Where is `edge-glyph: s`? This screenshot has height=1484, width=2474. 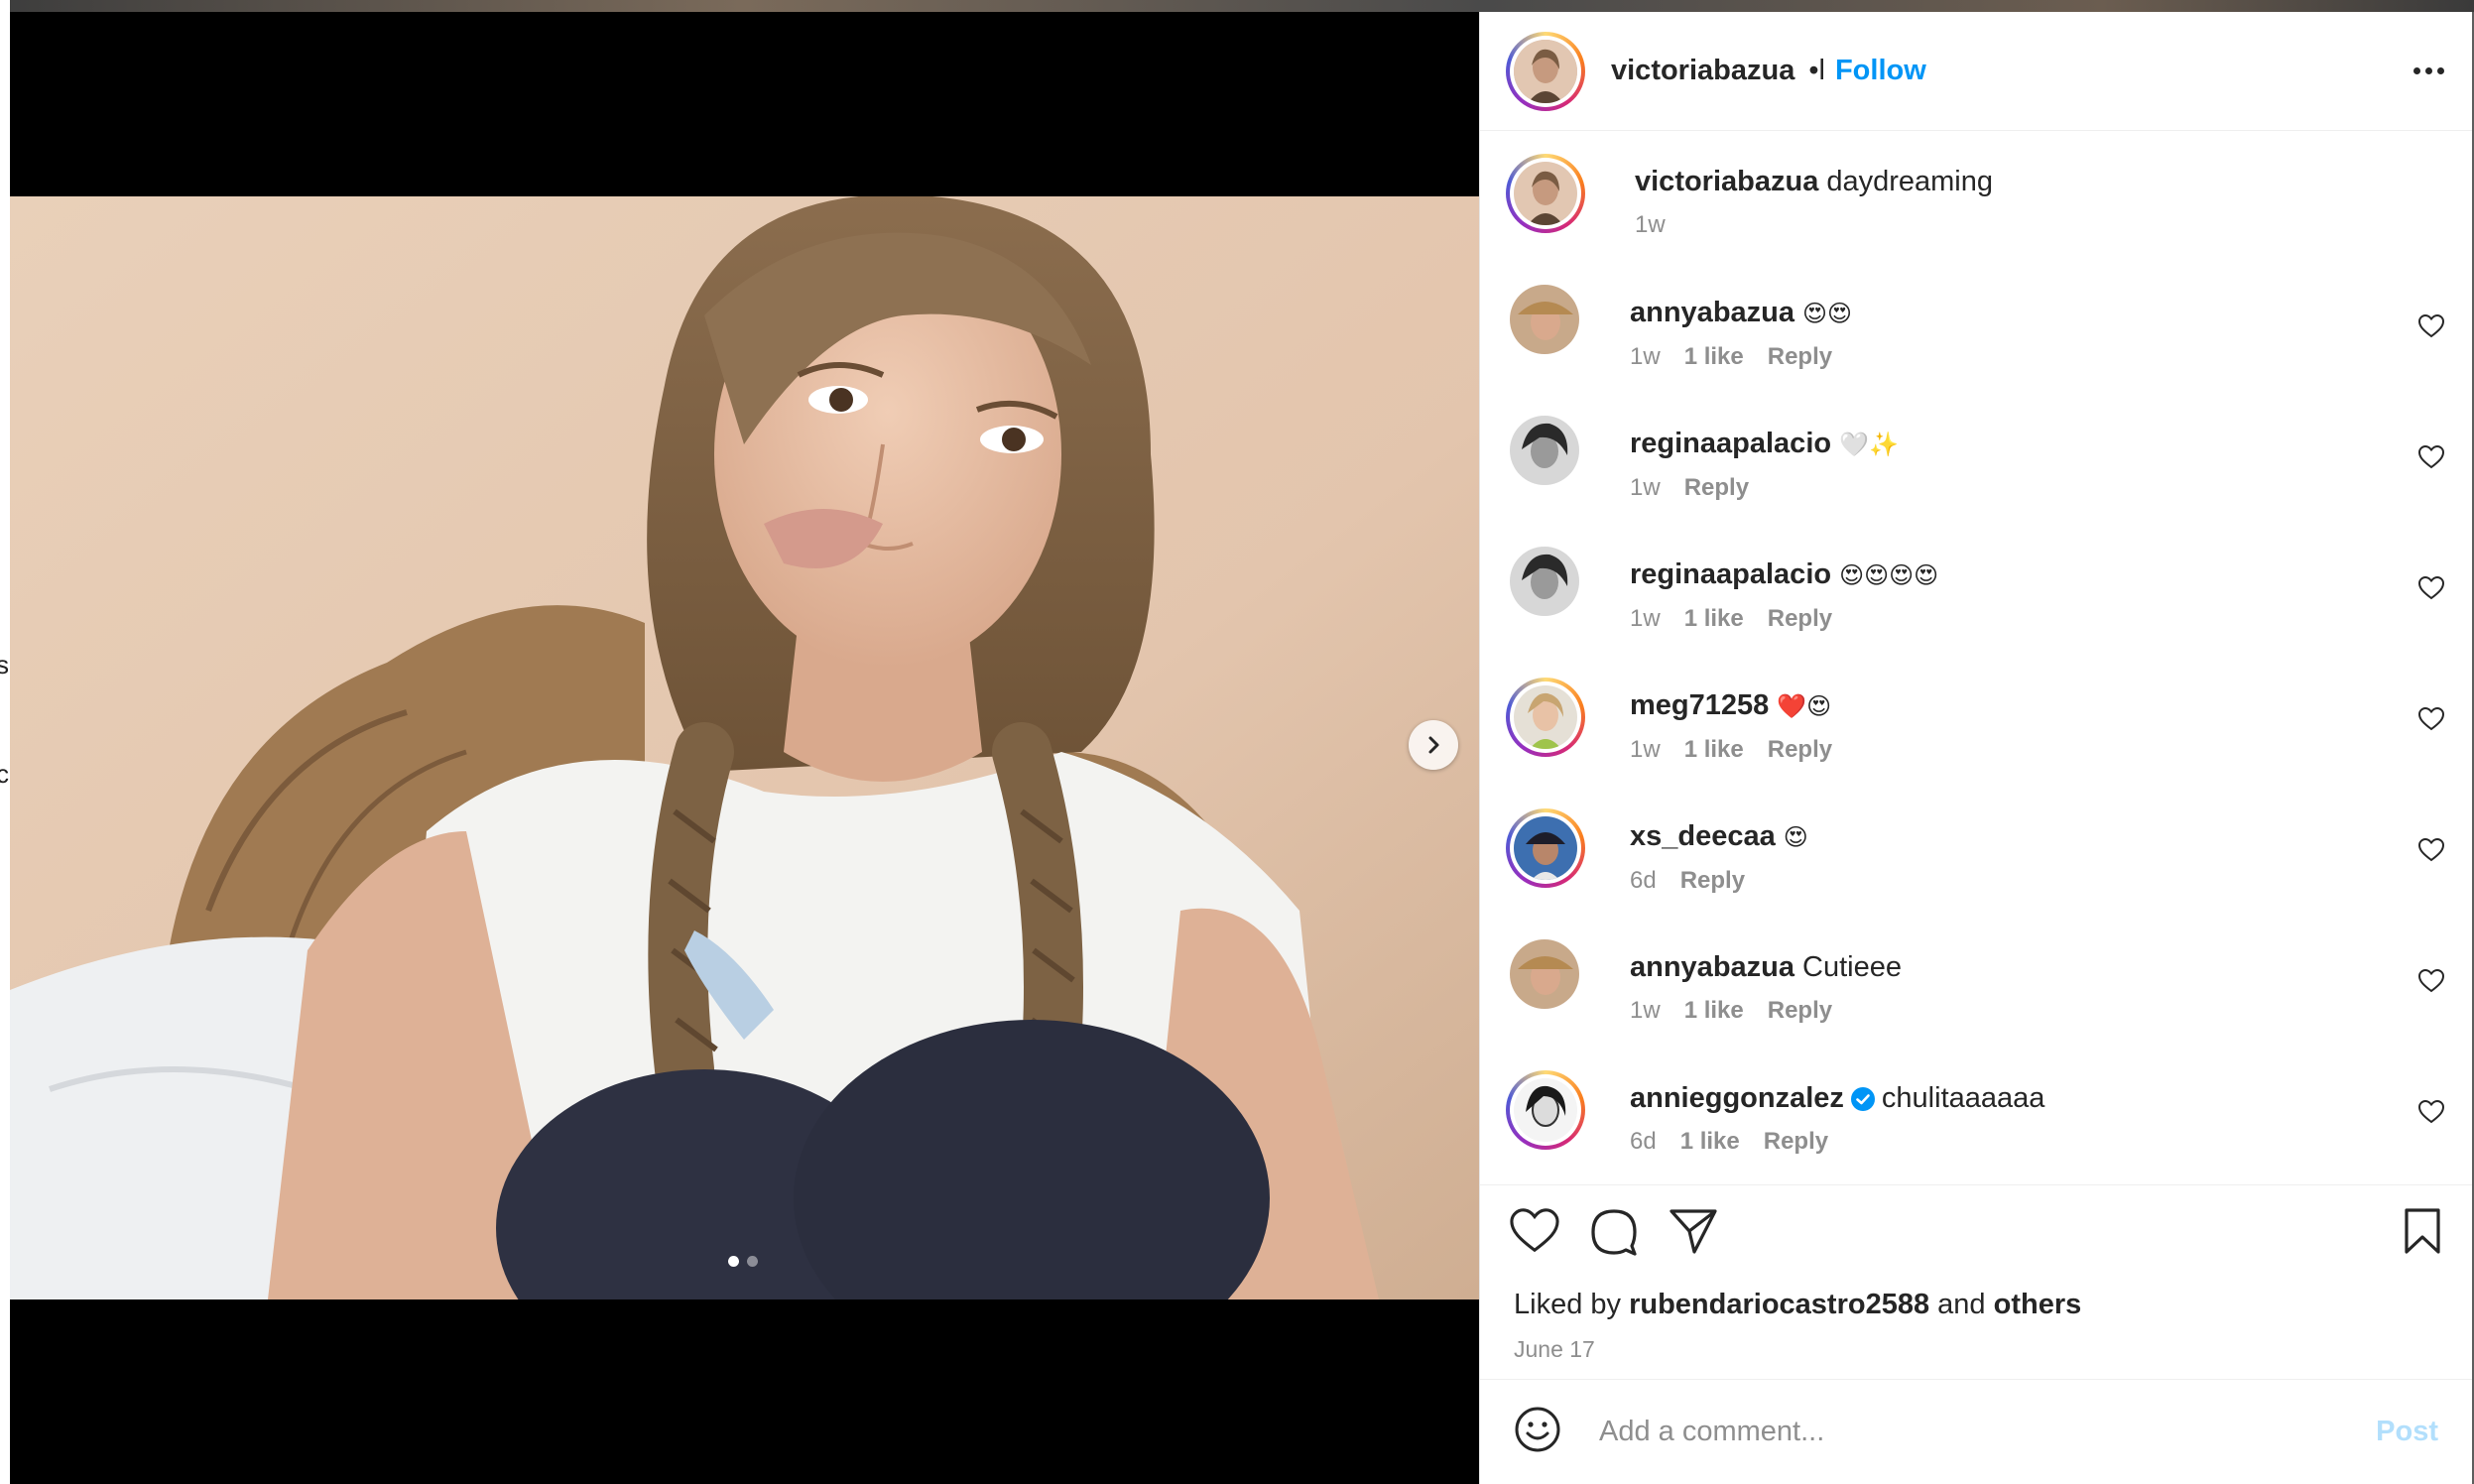 edge-glyph: s is located at coordinates (4, 665).